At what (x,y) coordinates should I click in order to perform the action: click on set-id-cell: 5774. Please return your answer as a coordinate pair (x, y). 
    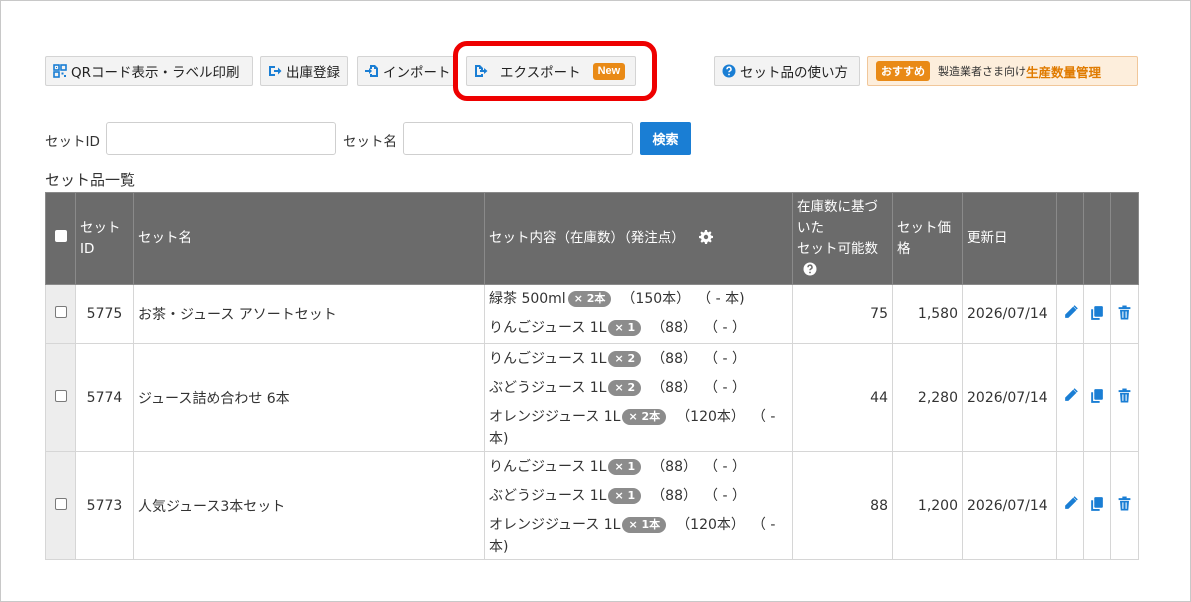
    Looking at the image, I should click on (104, 397).